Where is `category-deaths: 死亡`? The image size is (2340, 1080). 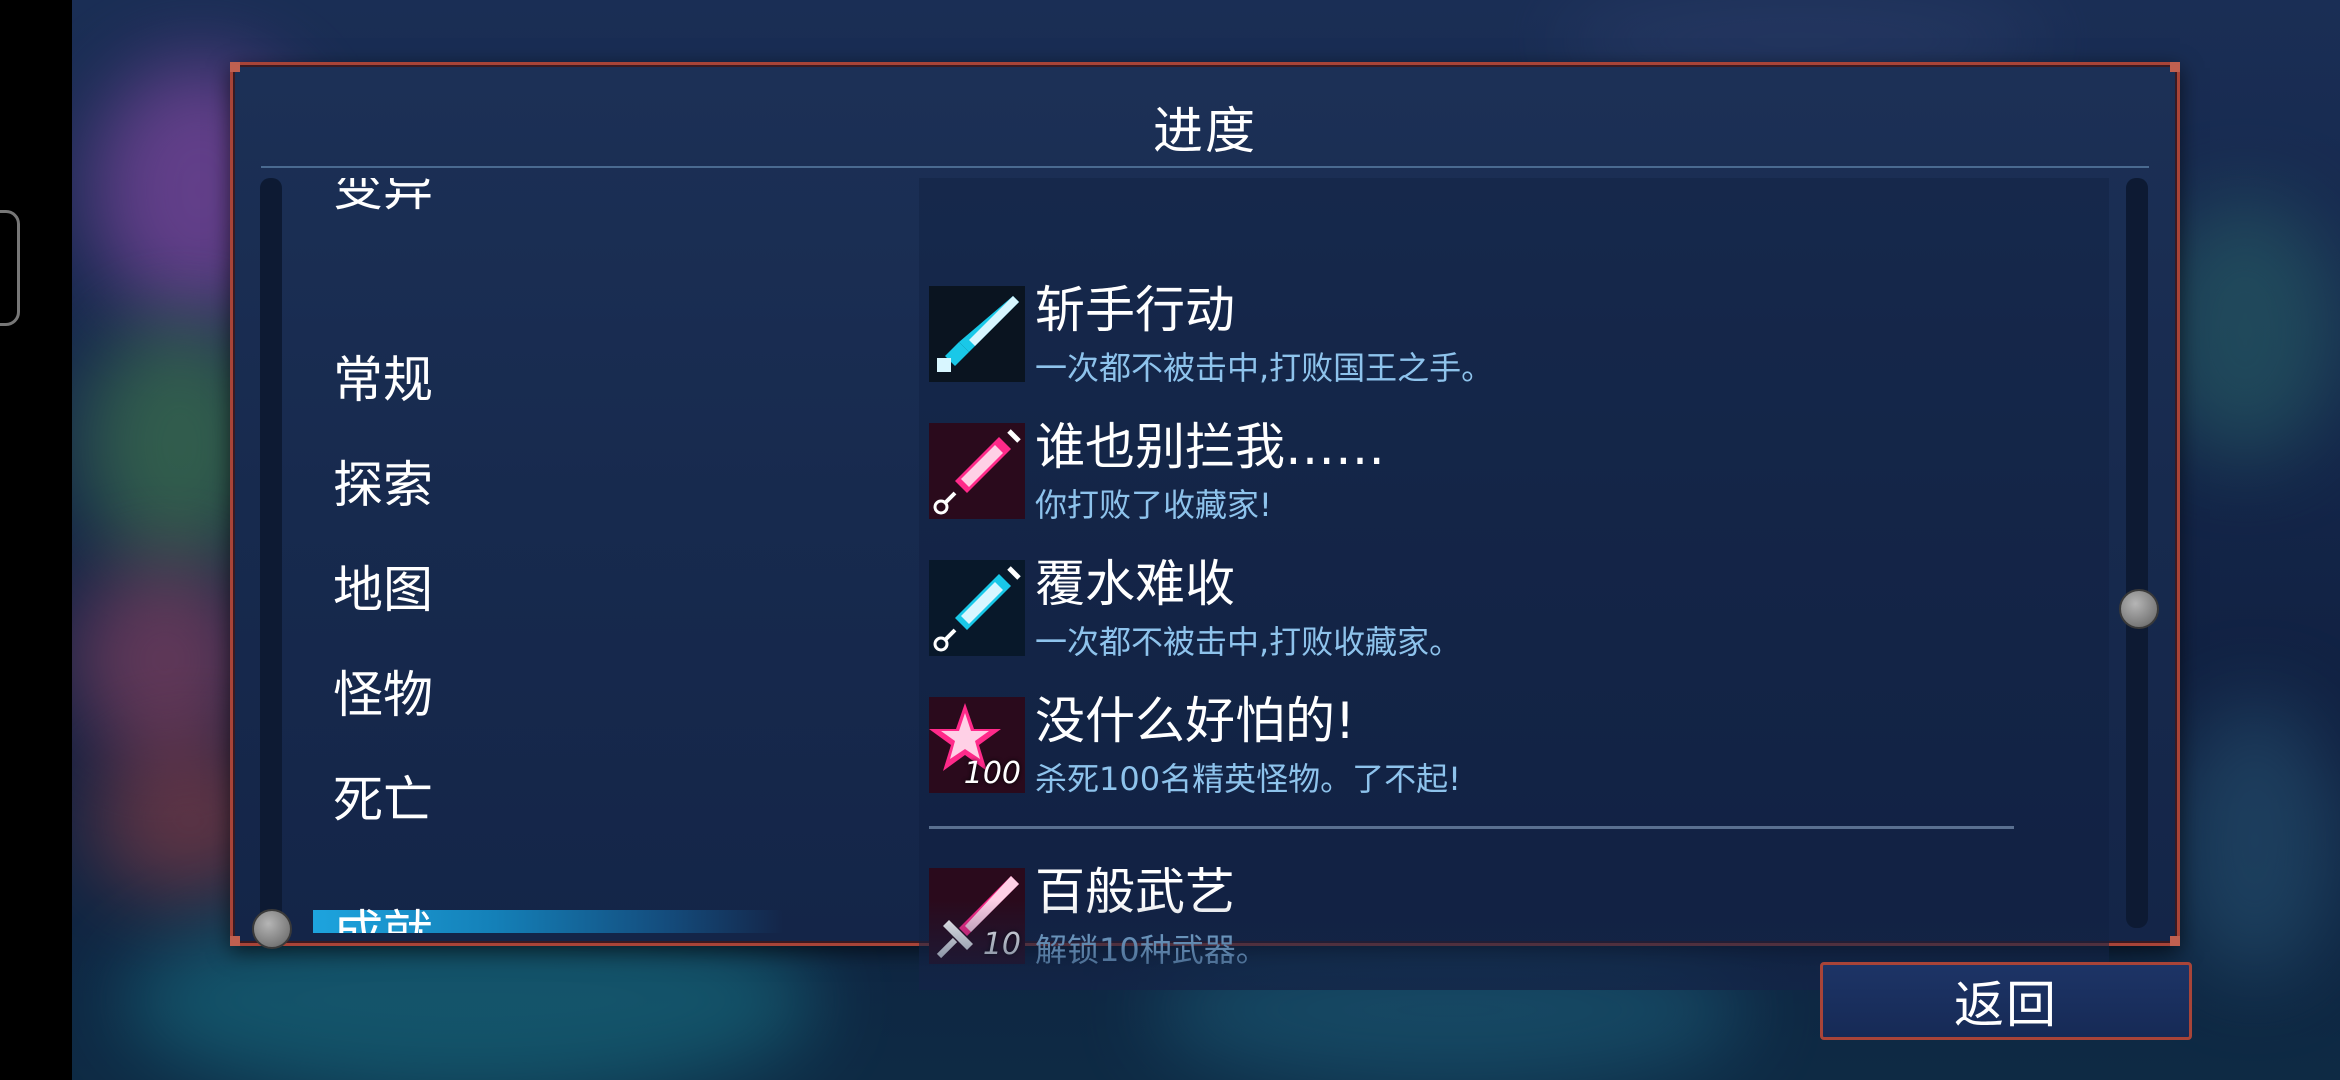 category-deaths: 死亡 is located at coordinates (383, 800).